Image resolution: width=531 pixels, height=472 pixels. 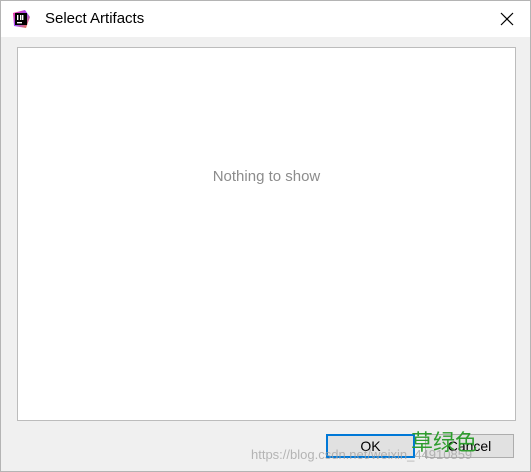 I want to click on ok-button: OK, so click(x=370, y=446).